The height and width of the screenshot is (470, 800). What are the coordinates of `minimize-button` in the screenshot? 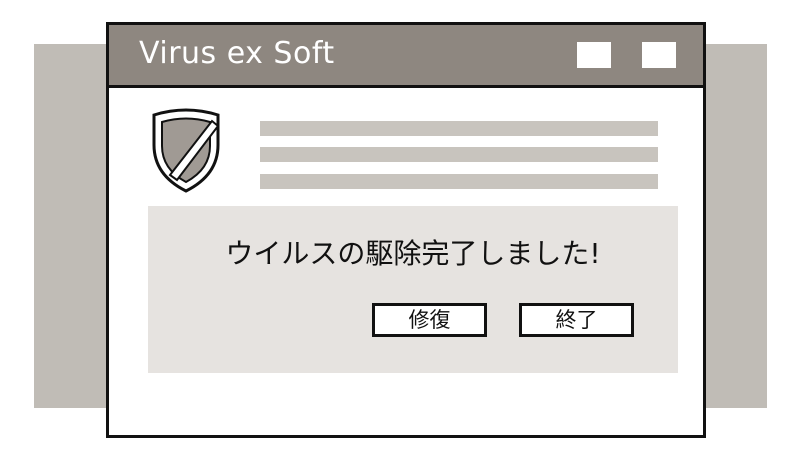 It's located at (594, 55).